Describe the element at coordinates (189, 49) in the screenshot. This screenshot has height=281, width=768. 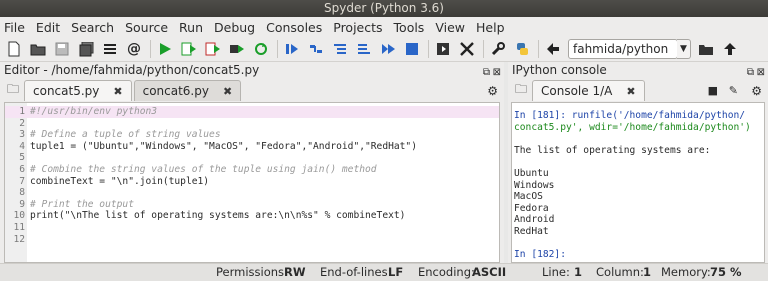
I see `run-cell-icon` at that location.